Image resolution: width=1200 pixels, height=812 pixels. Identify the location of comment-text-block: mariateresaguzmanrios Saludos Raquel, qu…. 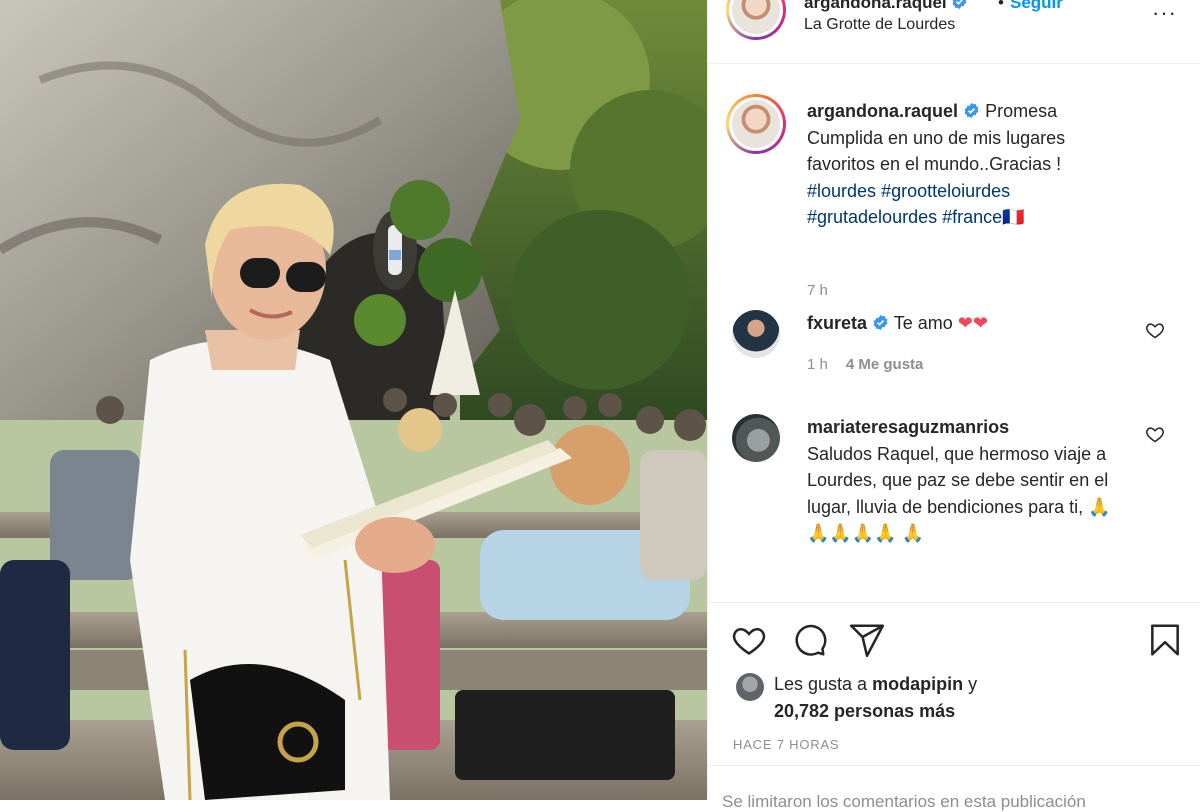
(967, 480).